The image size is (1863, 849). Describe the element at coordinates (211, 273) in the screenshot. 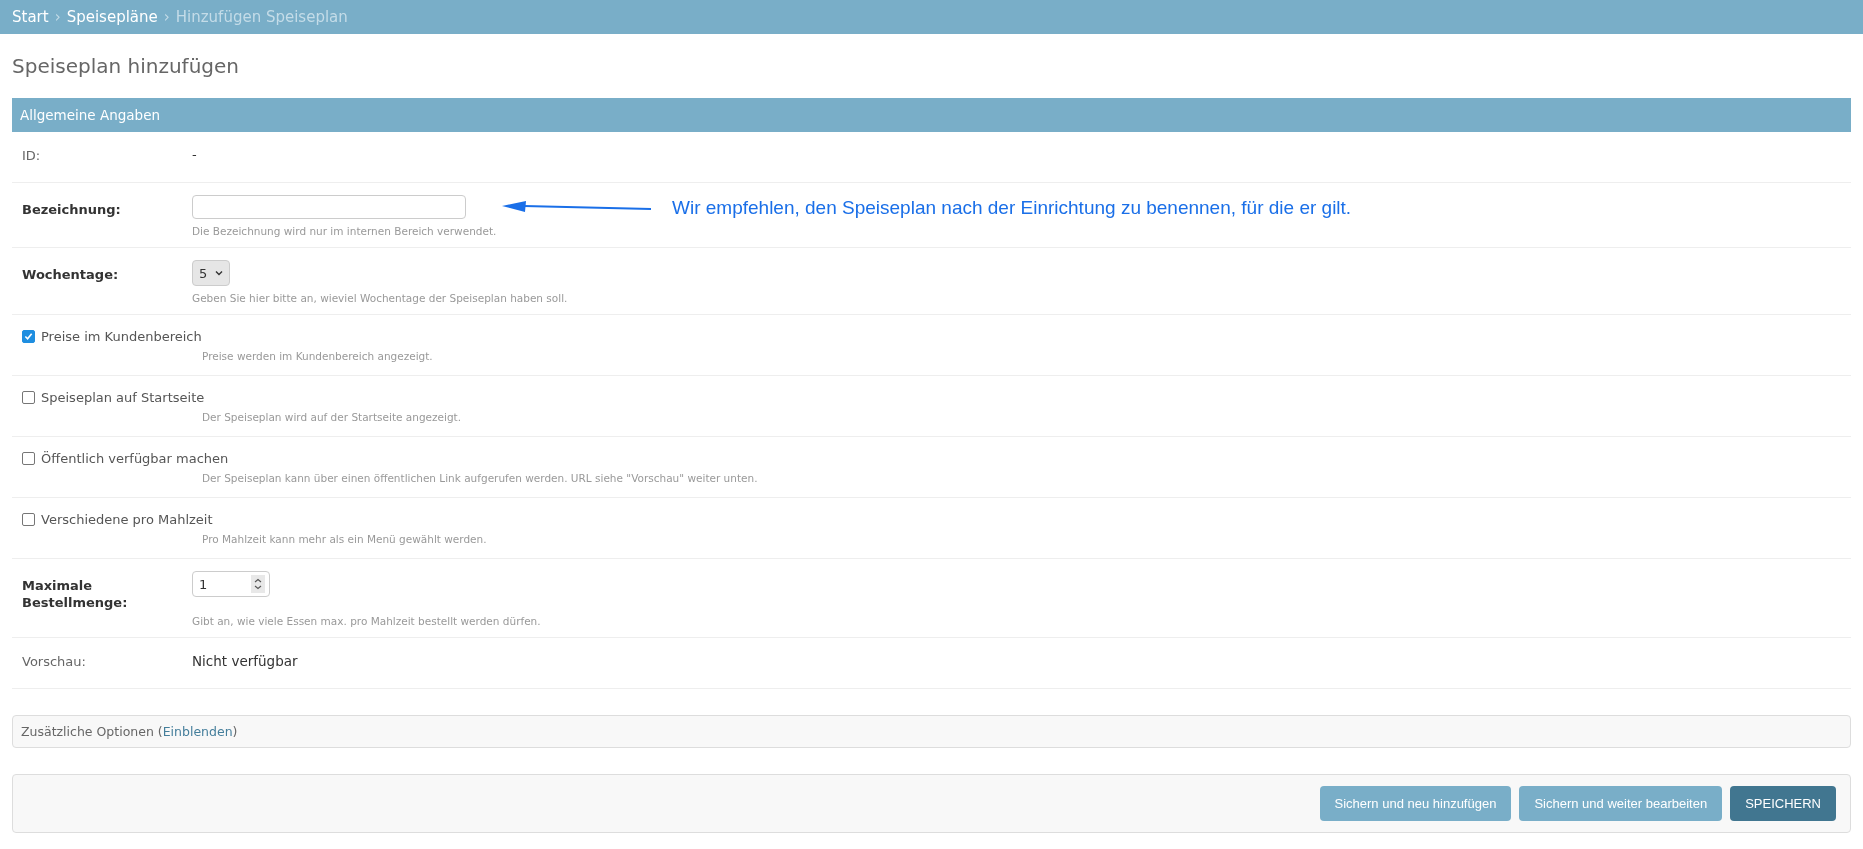

I see `select-field: 5` at that location.